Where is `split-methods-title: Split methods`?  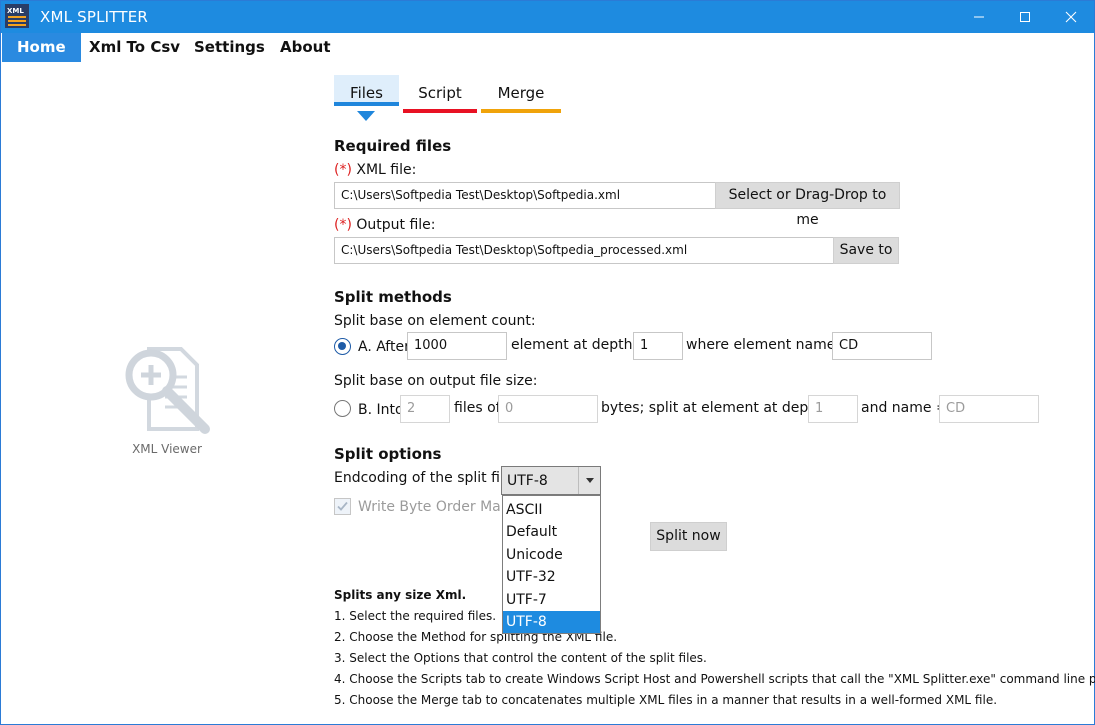 split-methods-title: Split methods is located at coordinates (393, 297).